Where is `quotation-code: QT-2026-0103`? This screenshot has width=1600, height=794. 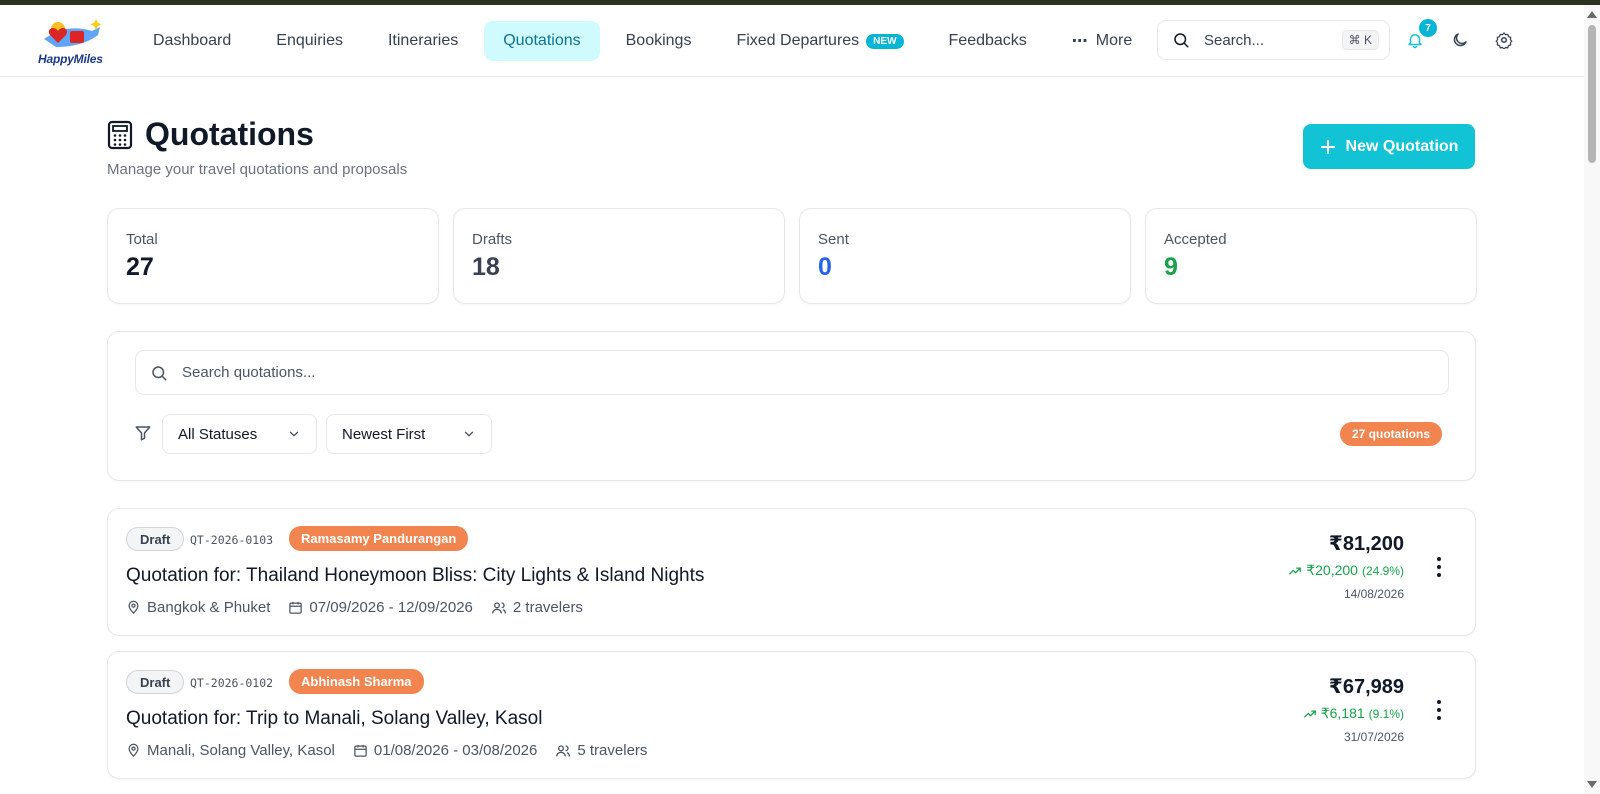 quotation-code: QT-2026-0103 is located at coordinates (232, 540).